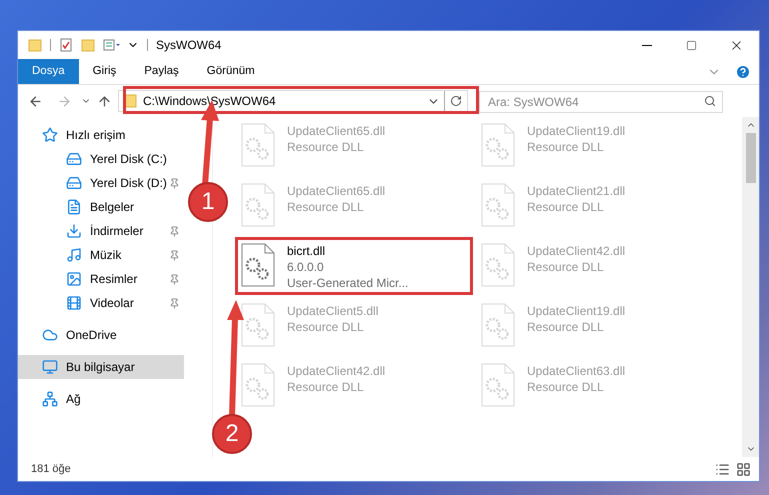 The width and height of the screenshot is (769, 495). I want to click on film-icon, so click(74, 303).